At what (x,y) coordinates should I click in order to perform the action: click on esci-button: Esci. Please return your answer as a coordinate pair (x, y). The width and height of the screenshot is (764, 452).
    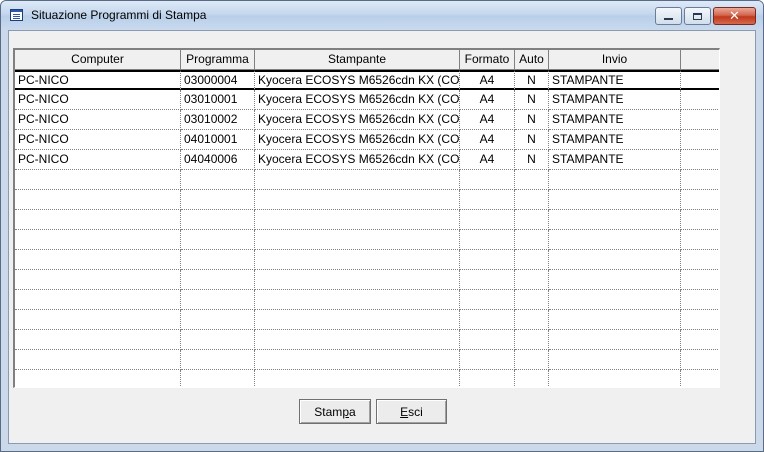
    Looking at the image, I should click on (411, 411).